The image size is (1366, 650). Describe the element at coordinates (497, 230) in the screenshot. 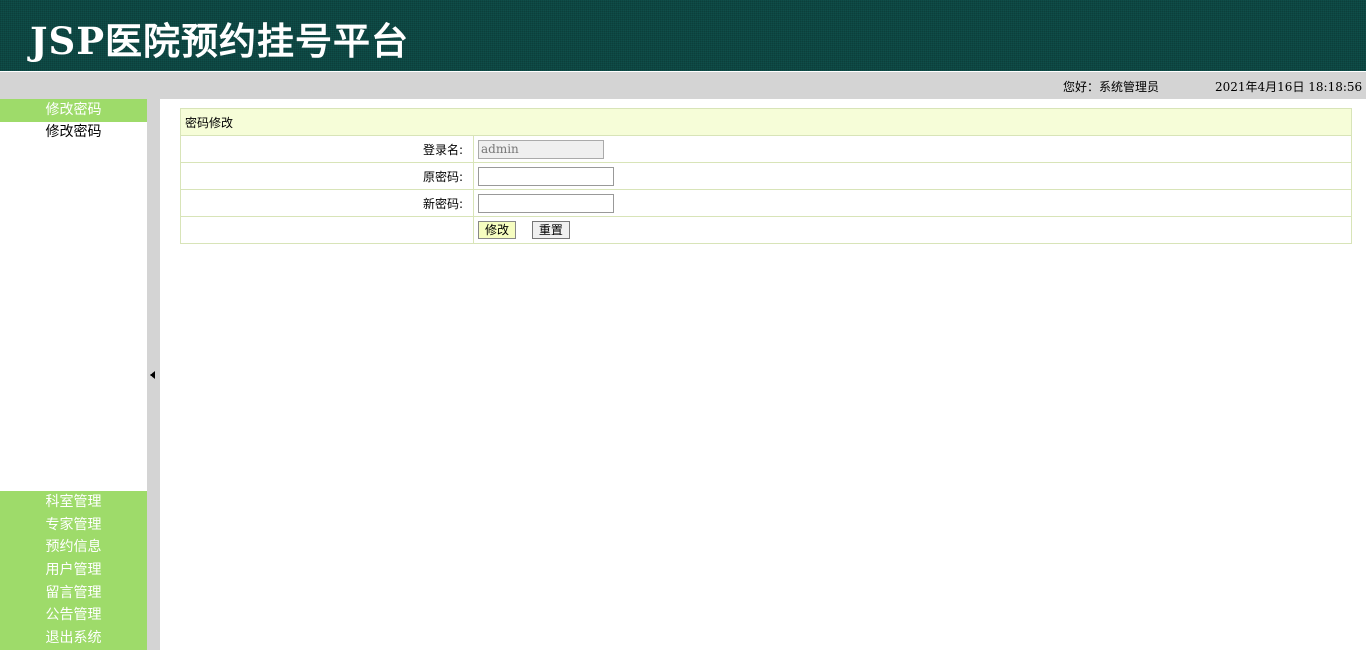

I see `submit-button: 修改` at that location.